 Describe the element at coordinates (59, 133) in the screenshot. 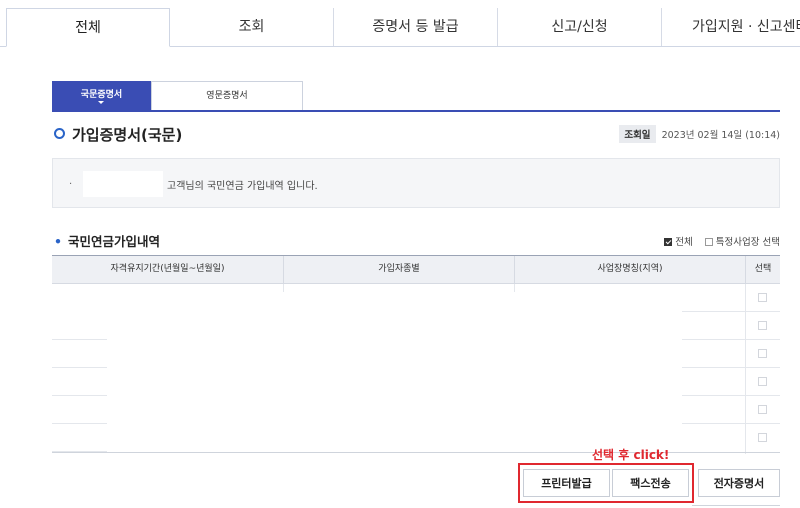

I see `circle-bullet-icon` at that location.